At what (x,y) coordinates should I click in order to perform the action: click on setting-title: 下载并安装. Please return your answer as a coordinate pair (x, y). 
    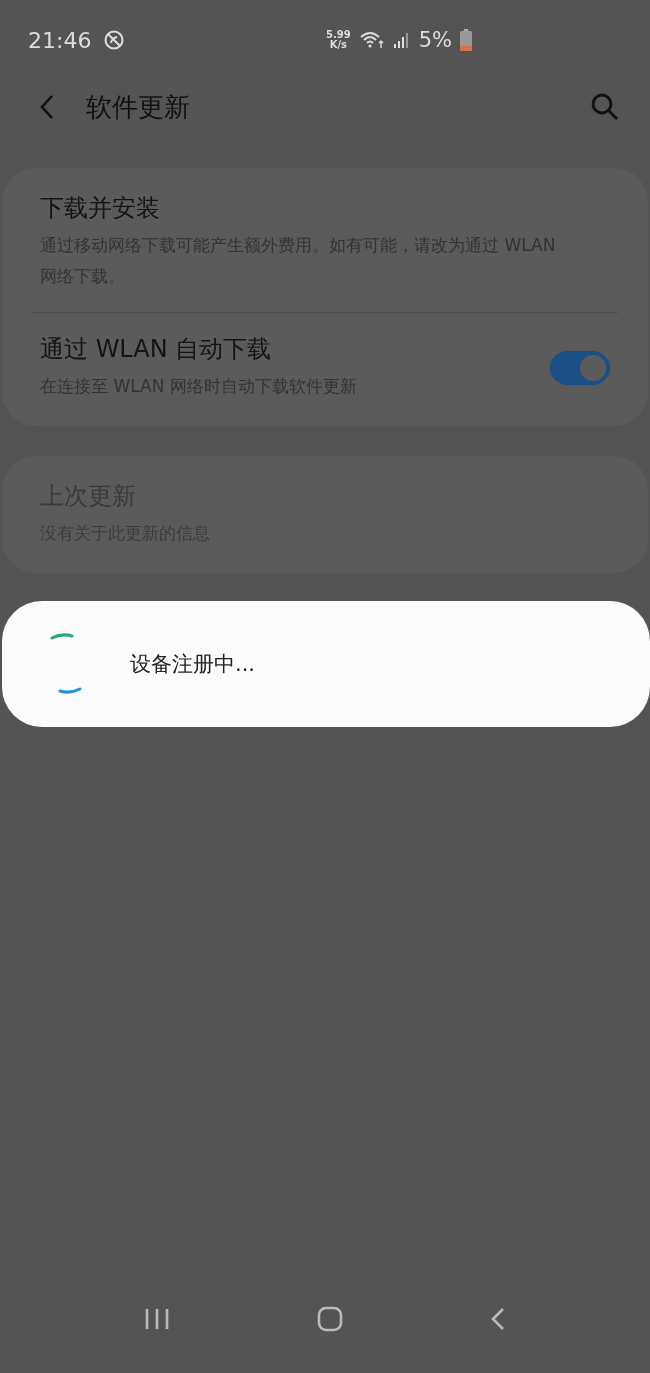
    Looking at the image, I should click on (305, 208).